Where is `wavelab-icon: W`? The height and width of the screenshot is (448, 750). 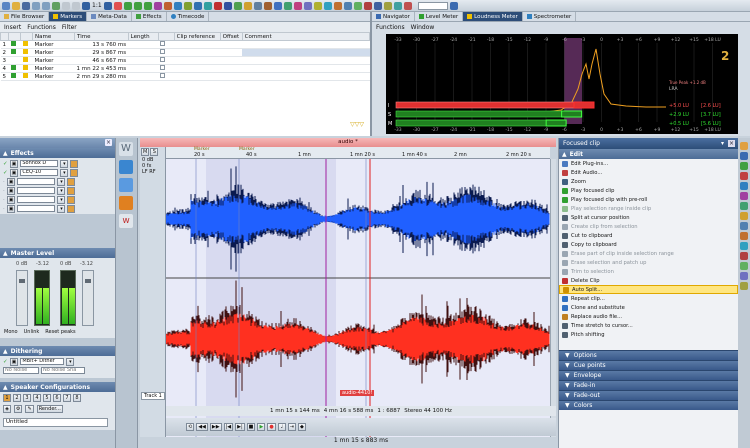
wavelab-icon: W is located at coordinates (126, 149).